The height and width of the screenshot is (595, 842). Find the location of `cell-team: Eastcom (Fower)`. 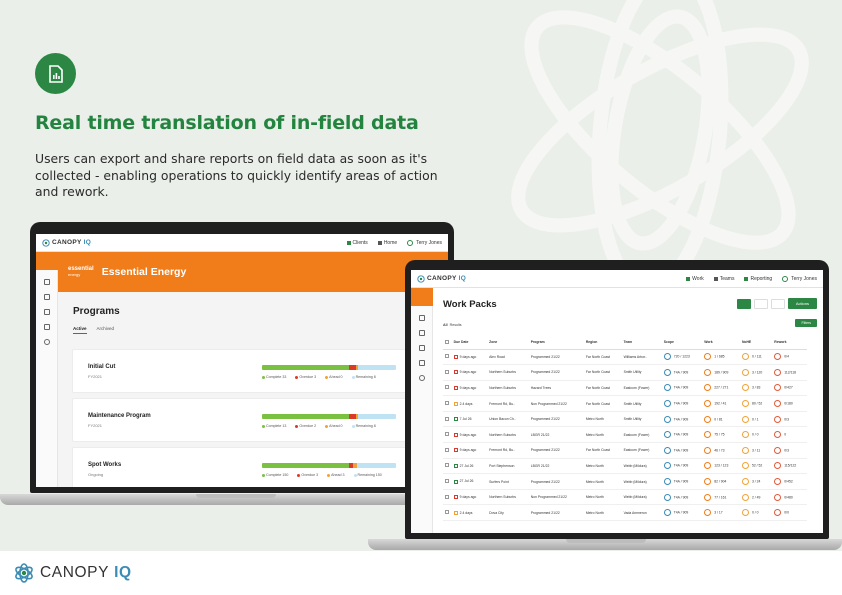

cell-team: Eastcom (Fower) is located at coordinates (641, 435).